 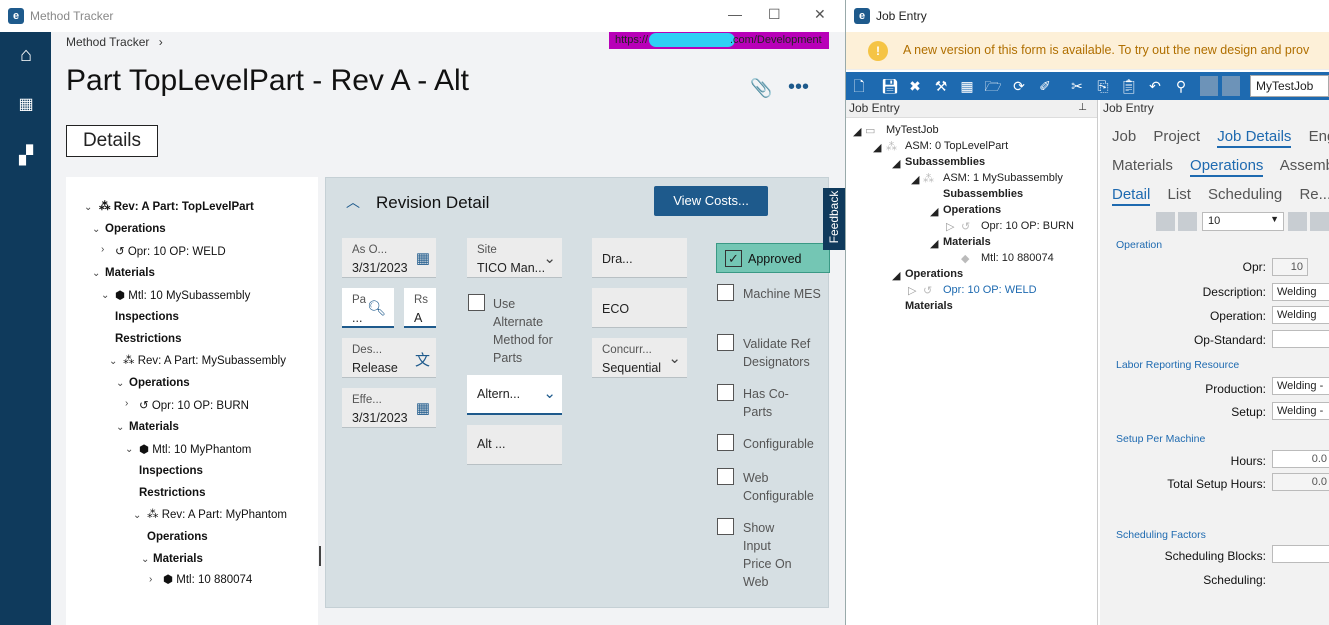 What do you see at coordinates (172, 493) in the screenshot?
I see `tree-node: Restrictions` at bounding box center [172, 493].